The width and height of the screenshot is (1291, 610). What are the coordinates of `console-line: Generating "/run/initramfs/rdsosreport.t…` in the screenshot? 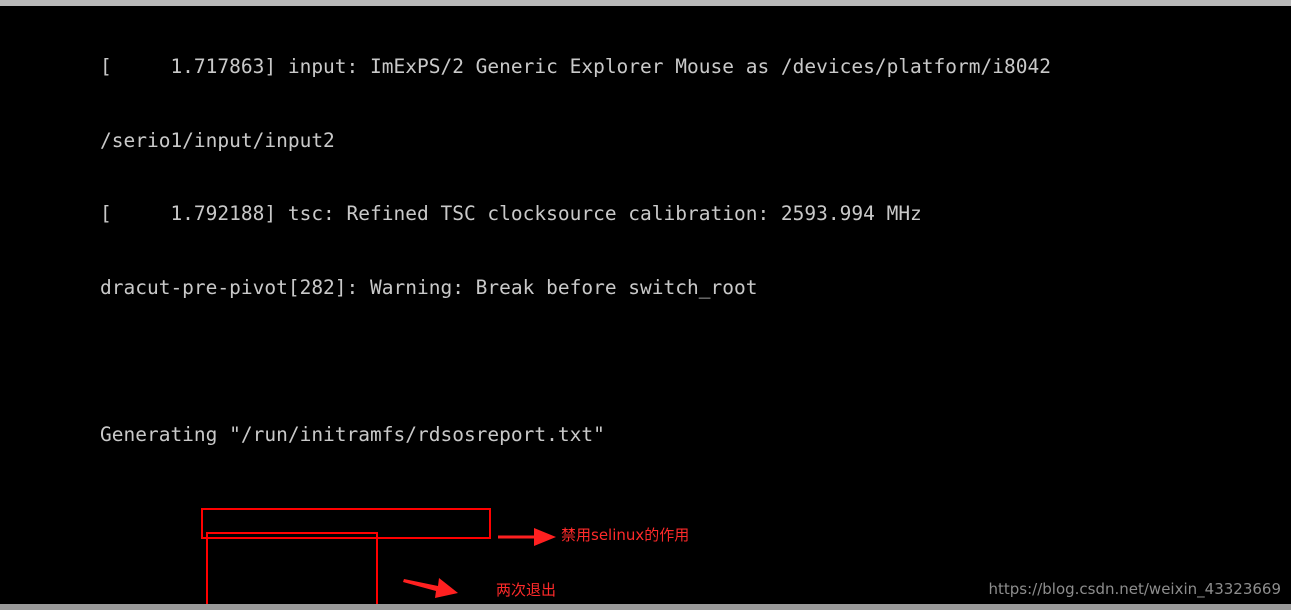 It's located at (352, 434).